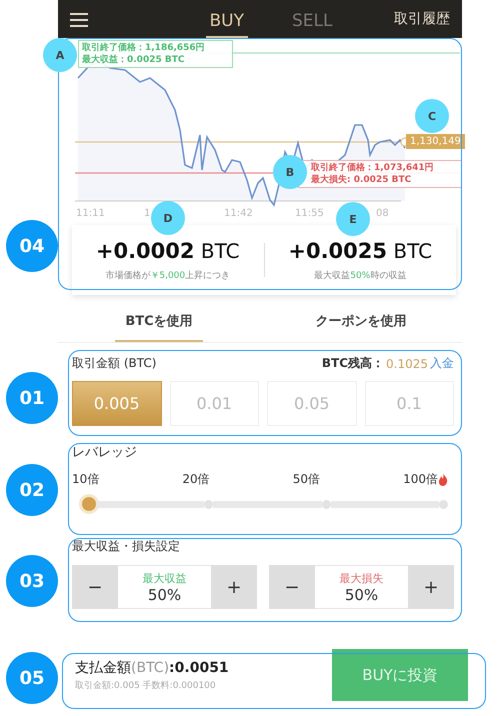  What do you see at coordinates (407, 363) in the screenshot?
I see `balance-value: 0.1025` at bounding box center [407, 363].